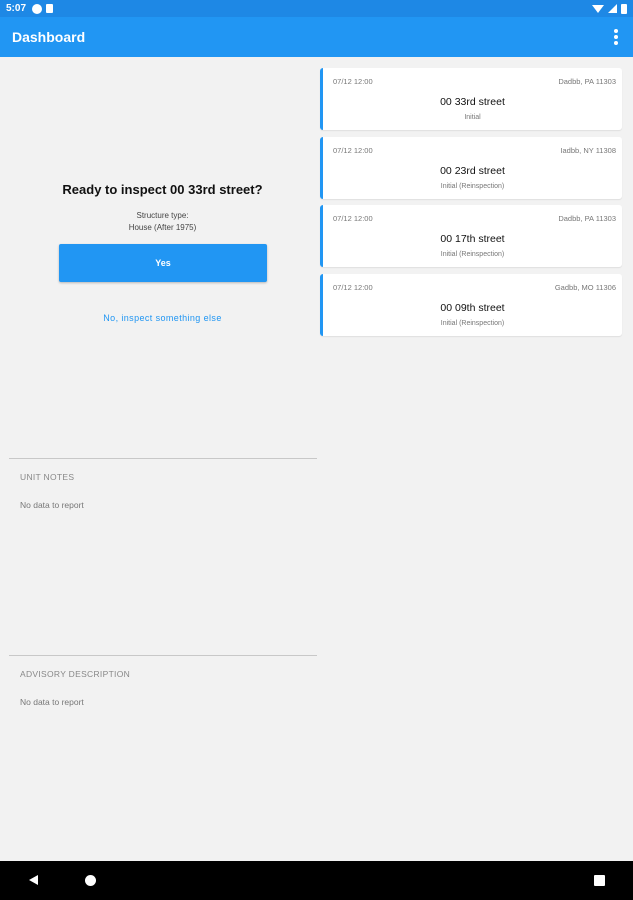 Image resolution: width=633 pixels, height=900 pixels. I want to click on status-bar: 5:07, so click(316, 8).